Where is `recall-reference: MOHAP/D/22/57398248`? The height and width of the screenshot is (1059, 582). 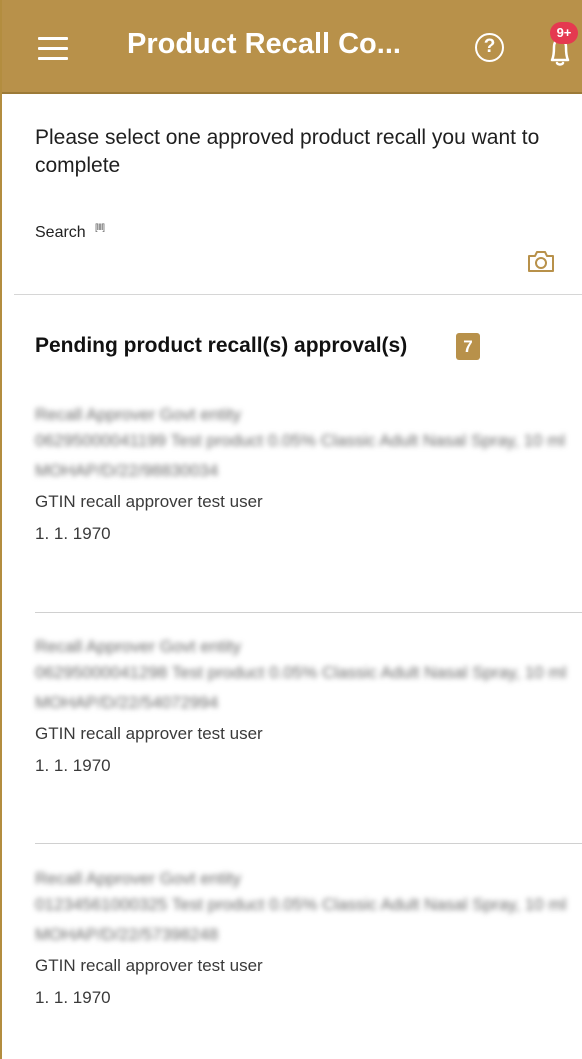
recall-reference: MOHAP/D/22/57398248 is located at coordinates (127, 934).